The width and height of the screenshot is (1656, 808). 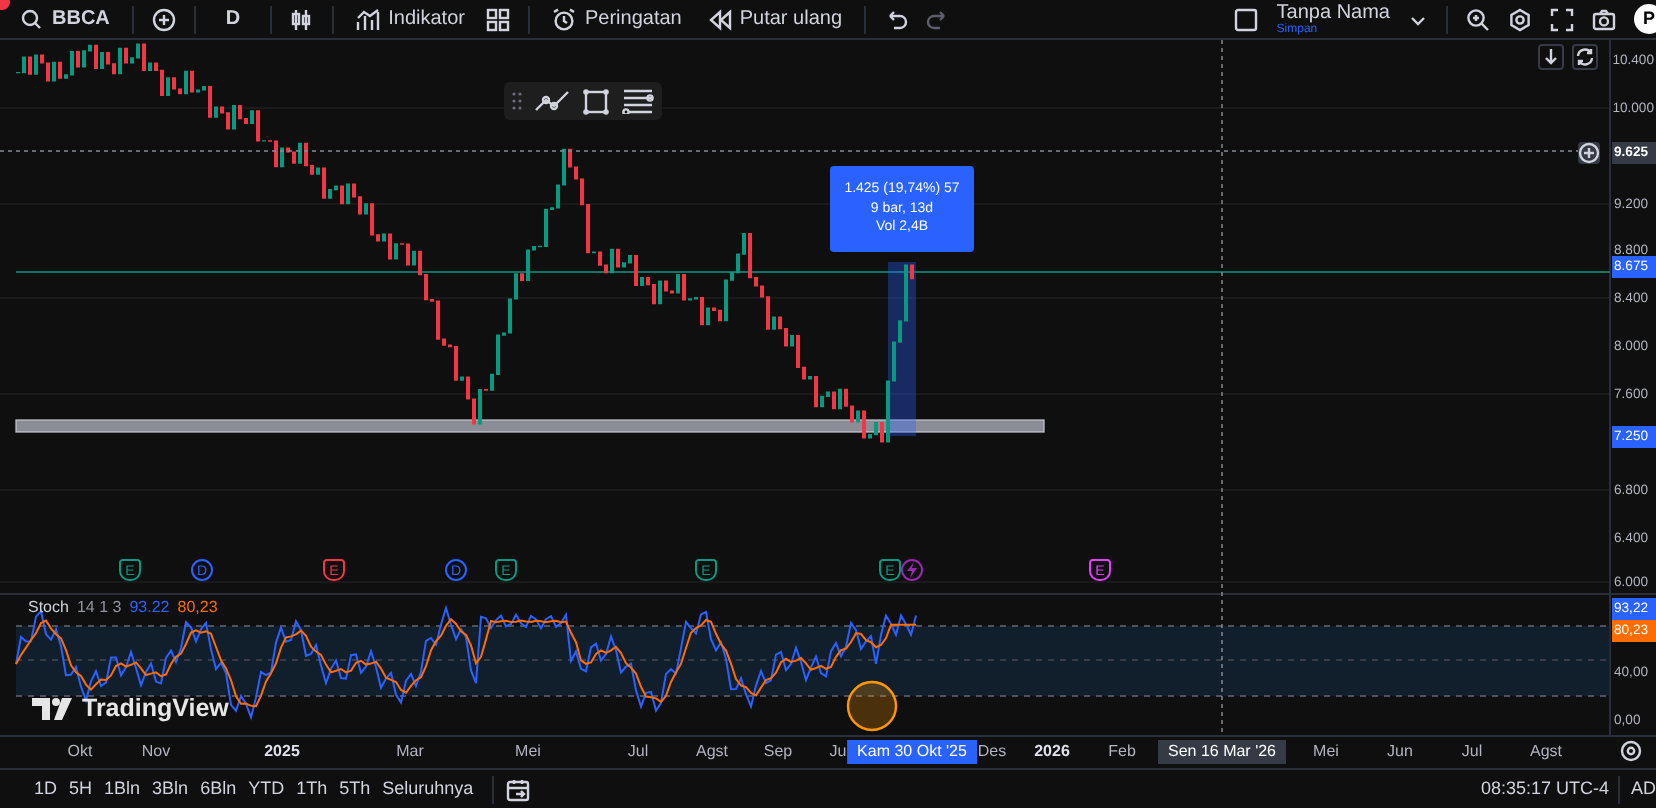 I want to click on candles-icon, so click(x=302, y=19).